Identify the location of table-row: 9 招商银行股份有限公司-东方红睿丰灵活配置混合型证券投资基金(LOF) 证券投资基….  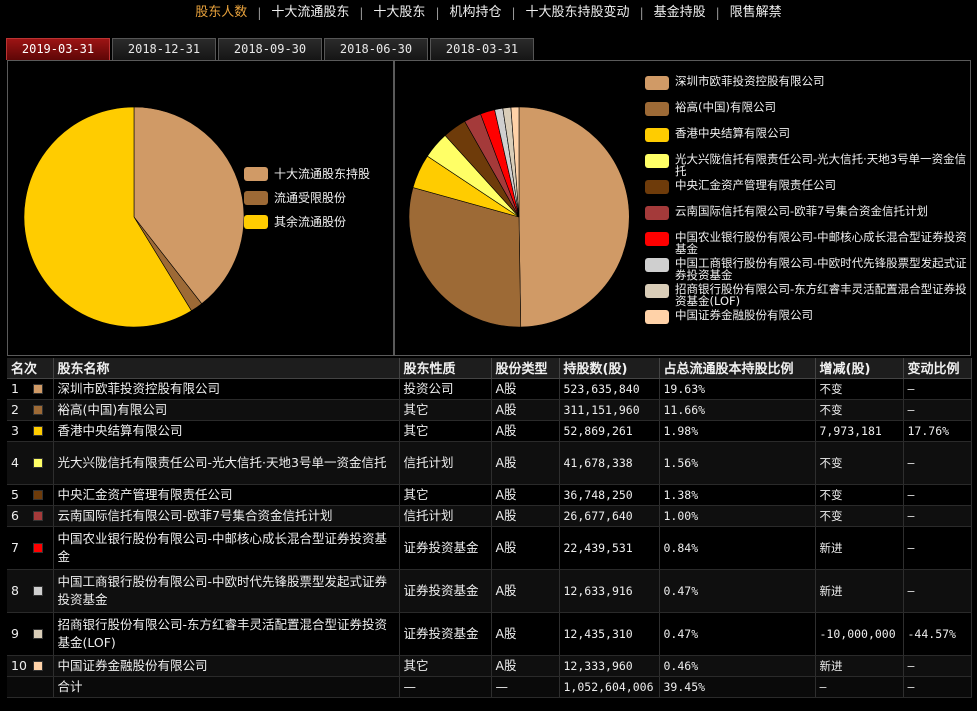
(489, 634).